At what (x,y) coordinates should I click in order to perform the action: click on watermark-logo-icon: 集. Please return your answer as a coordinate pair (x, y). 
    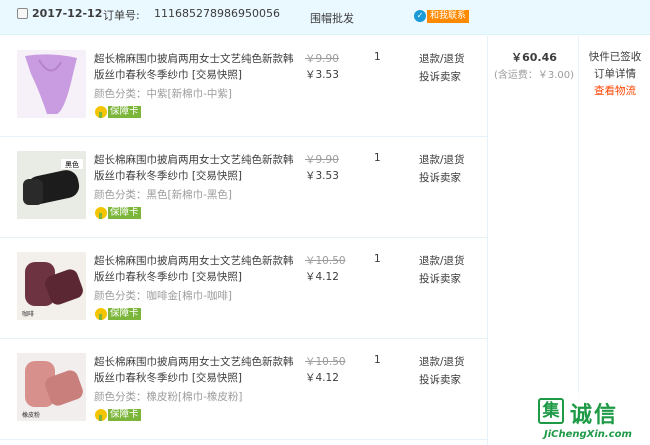
    Looking at the image, I should click on (551, 411).